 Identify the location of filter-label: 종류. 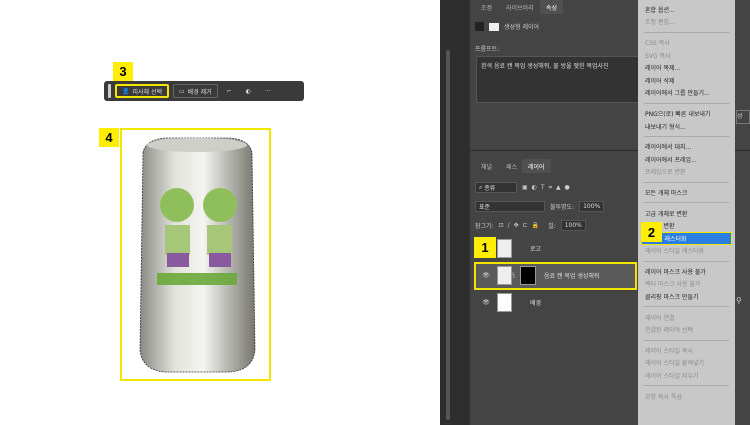
(490, 188).